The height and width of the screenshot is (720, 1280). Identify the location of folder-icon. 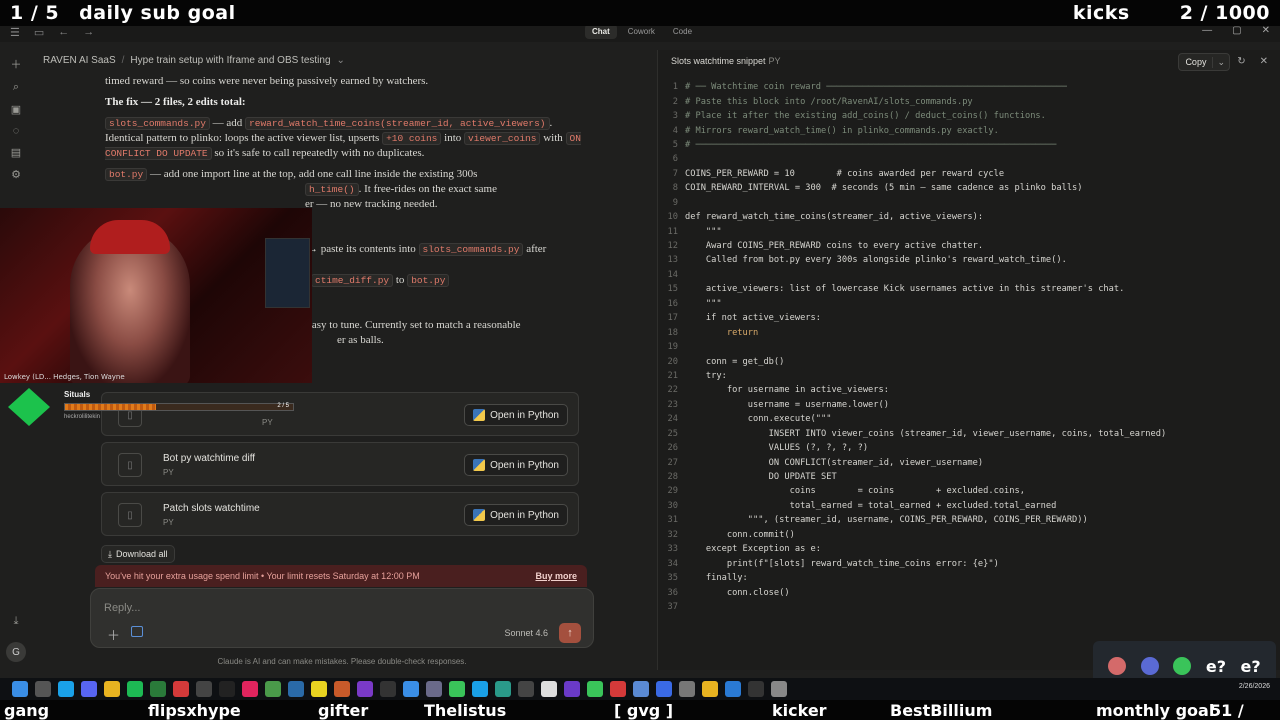
(112, 689).